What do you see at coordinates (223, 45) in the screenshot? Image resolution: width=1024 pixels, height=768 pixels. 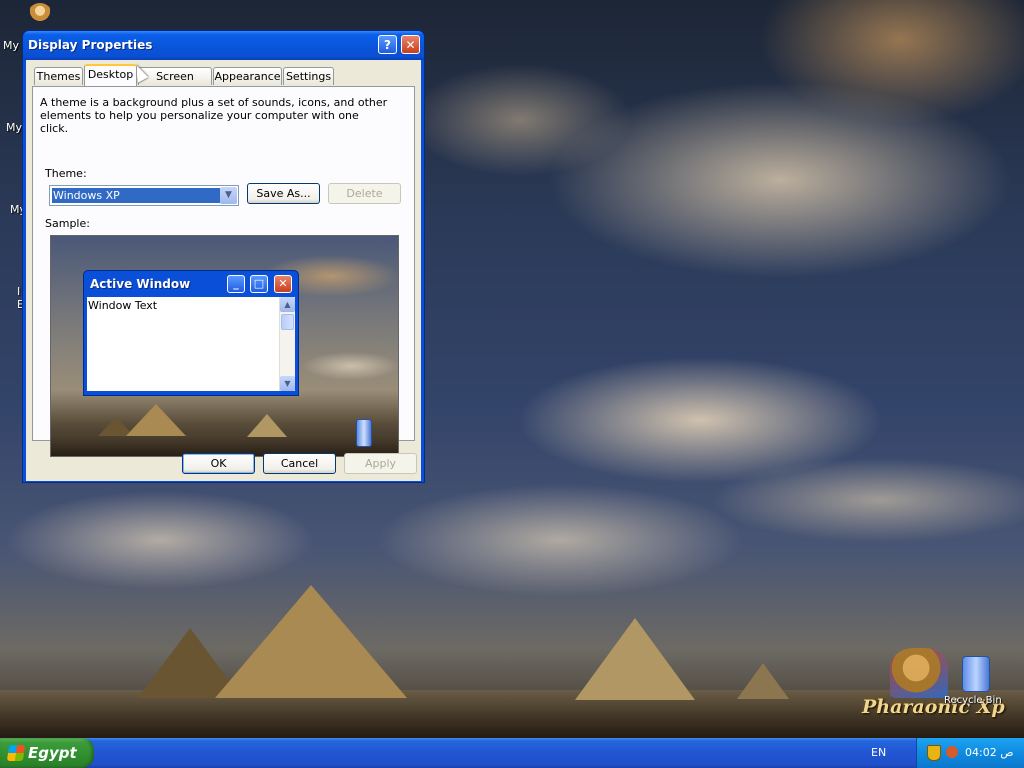 I see `window-titlebar: Display Properties ? ✕` at bounding box center [223, 45].